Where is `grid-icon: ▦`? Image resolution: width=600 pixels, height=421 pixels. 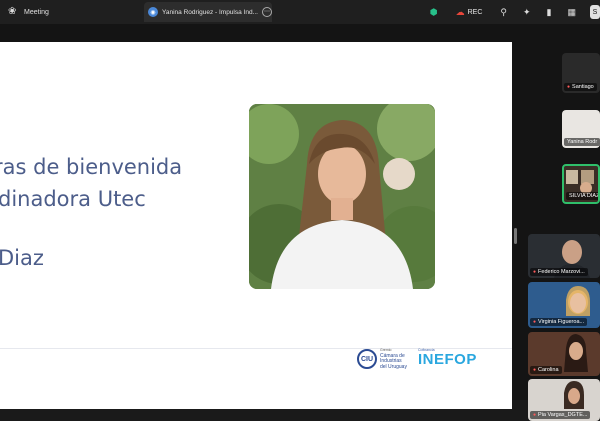
grid-icon: ▦ is located at coordinates (571, 12).